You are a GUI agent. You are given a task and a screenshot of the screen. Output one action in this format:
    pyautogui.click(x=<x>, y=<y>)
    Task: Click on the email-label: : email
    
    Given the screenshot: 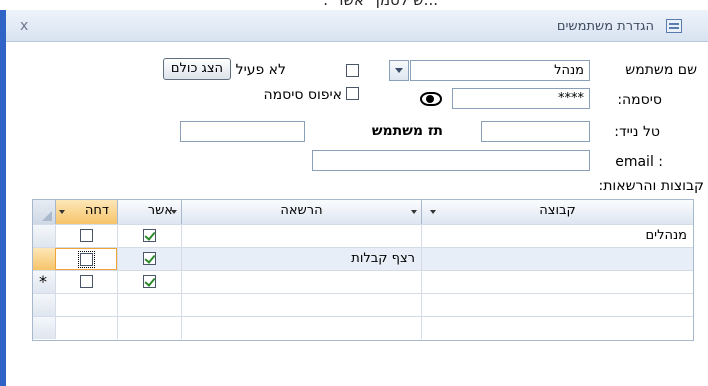 What is the action you would take?
    pyautogui.click(x=639, y=162)
    